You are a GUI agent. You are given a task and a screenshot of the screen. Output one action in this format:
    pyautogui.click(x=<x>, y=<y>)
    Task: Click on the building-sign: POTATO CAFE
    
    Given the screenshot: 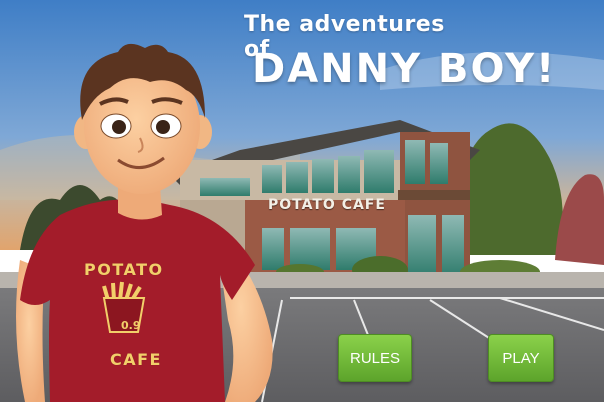 What is the action you would take?
    pyautogui.click(x=327, y=205)
    